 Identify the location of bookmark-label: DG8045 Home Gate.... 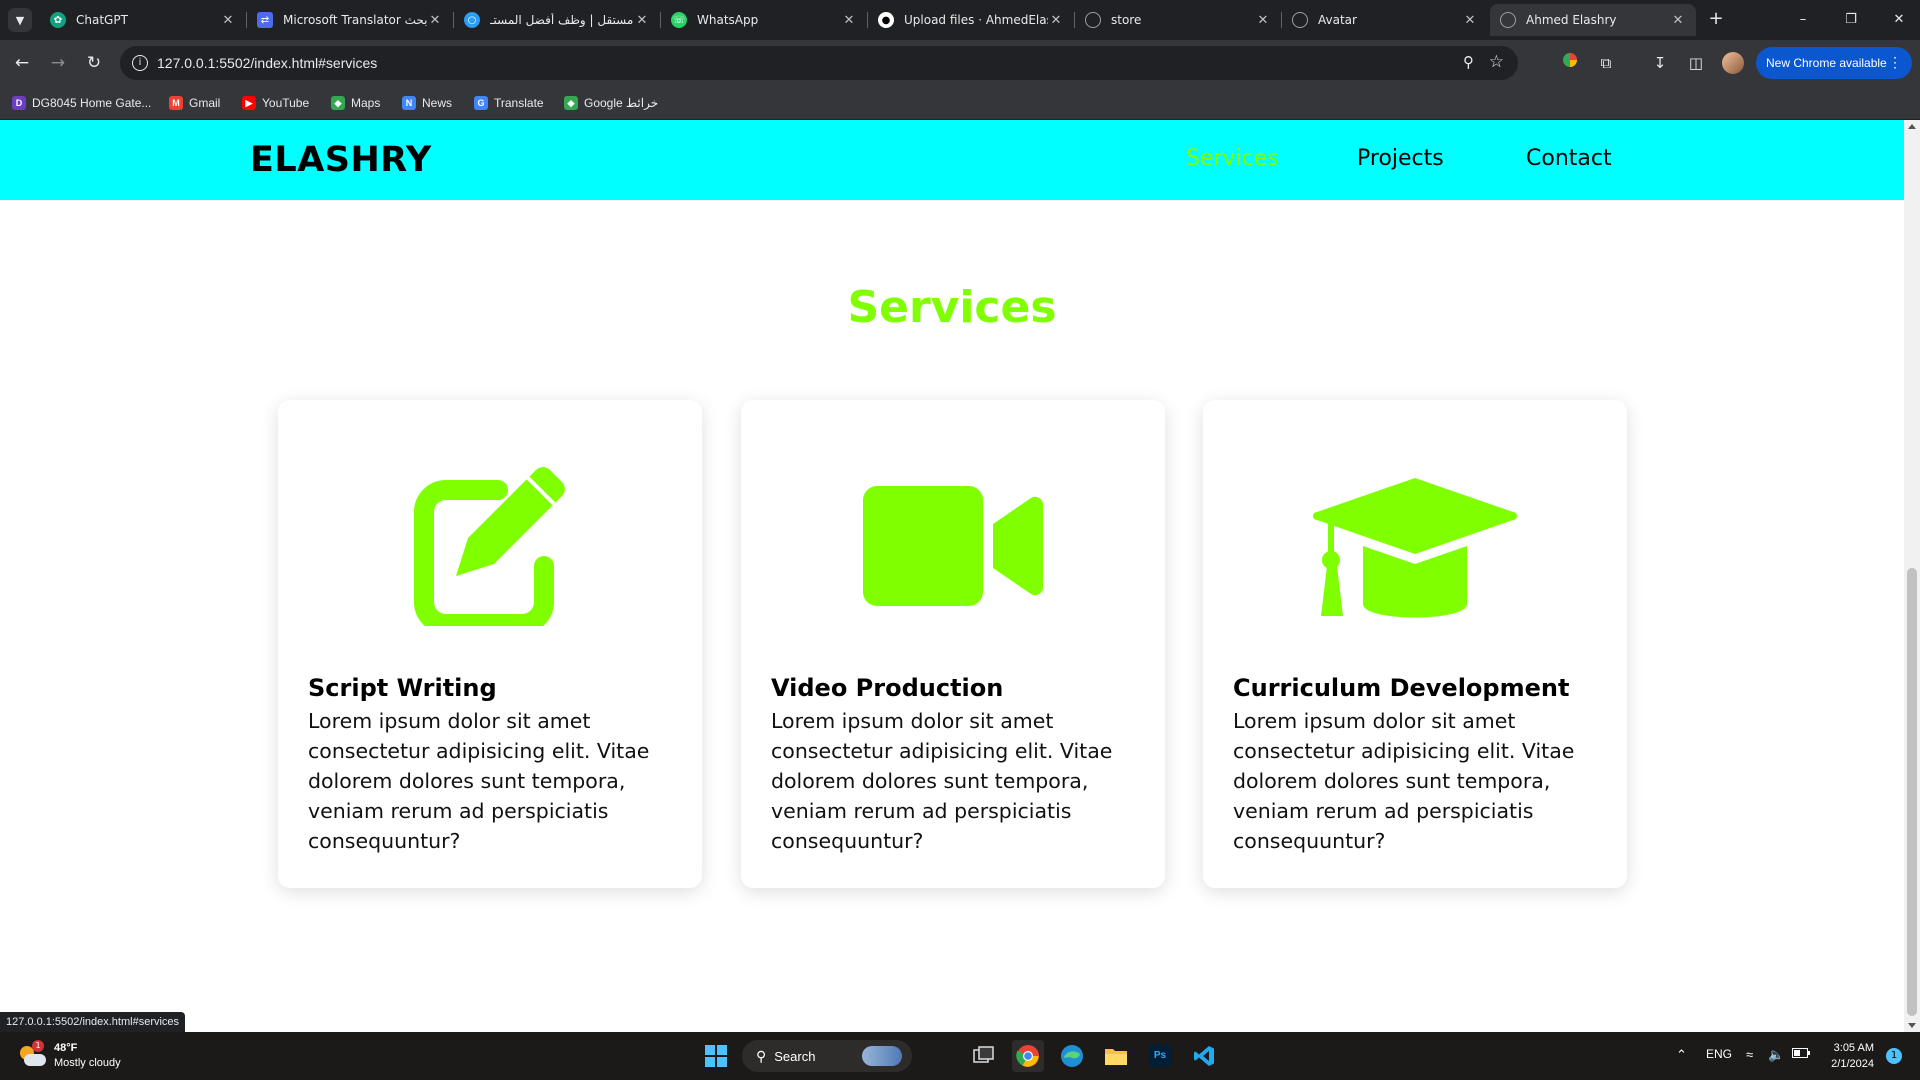
(92, 103).